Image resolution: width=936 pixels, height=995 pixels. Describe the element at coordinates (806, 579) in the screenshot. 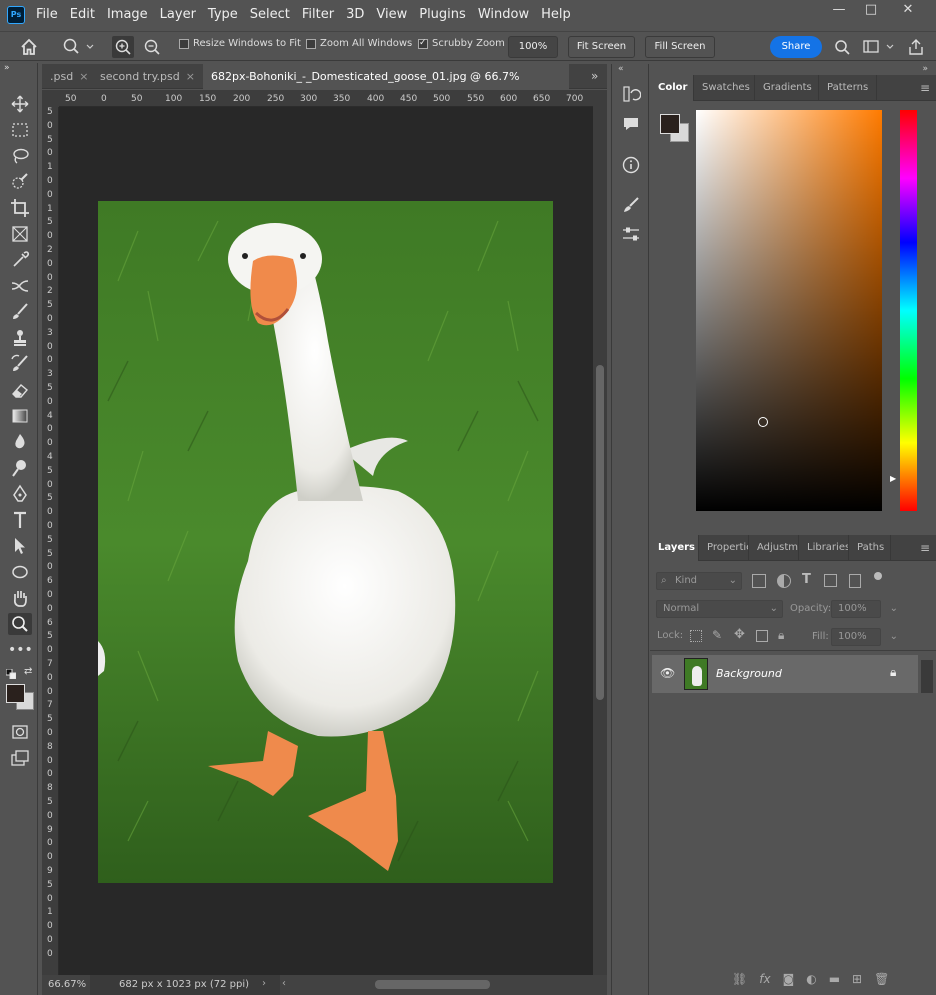

I see `type-layer-filter-icon: T` at that location.